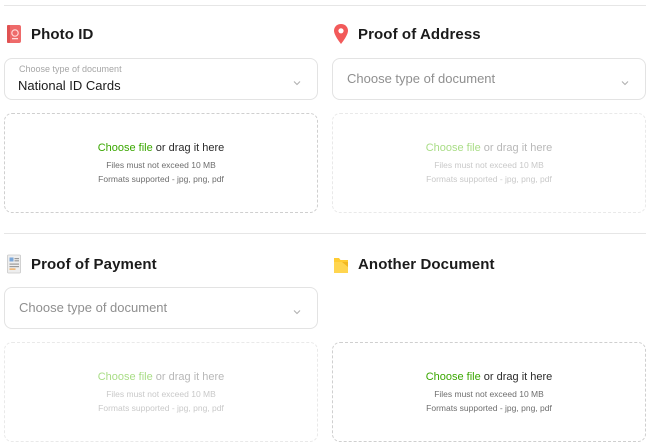 The height and width of the screenshot is (446, 650). I want to click on receipt-icon, so click(14, 264).